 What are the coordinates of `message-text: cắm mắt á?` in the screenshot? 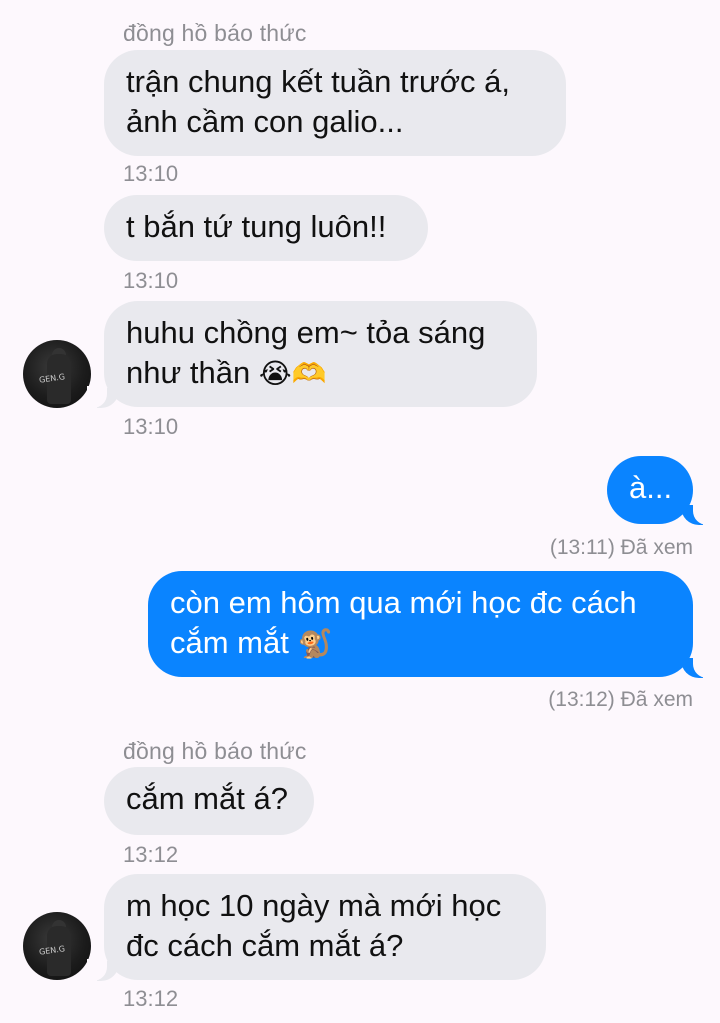 It's located at (207, 798).